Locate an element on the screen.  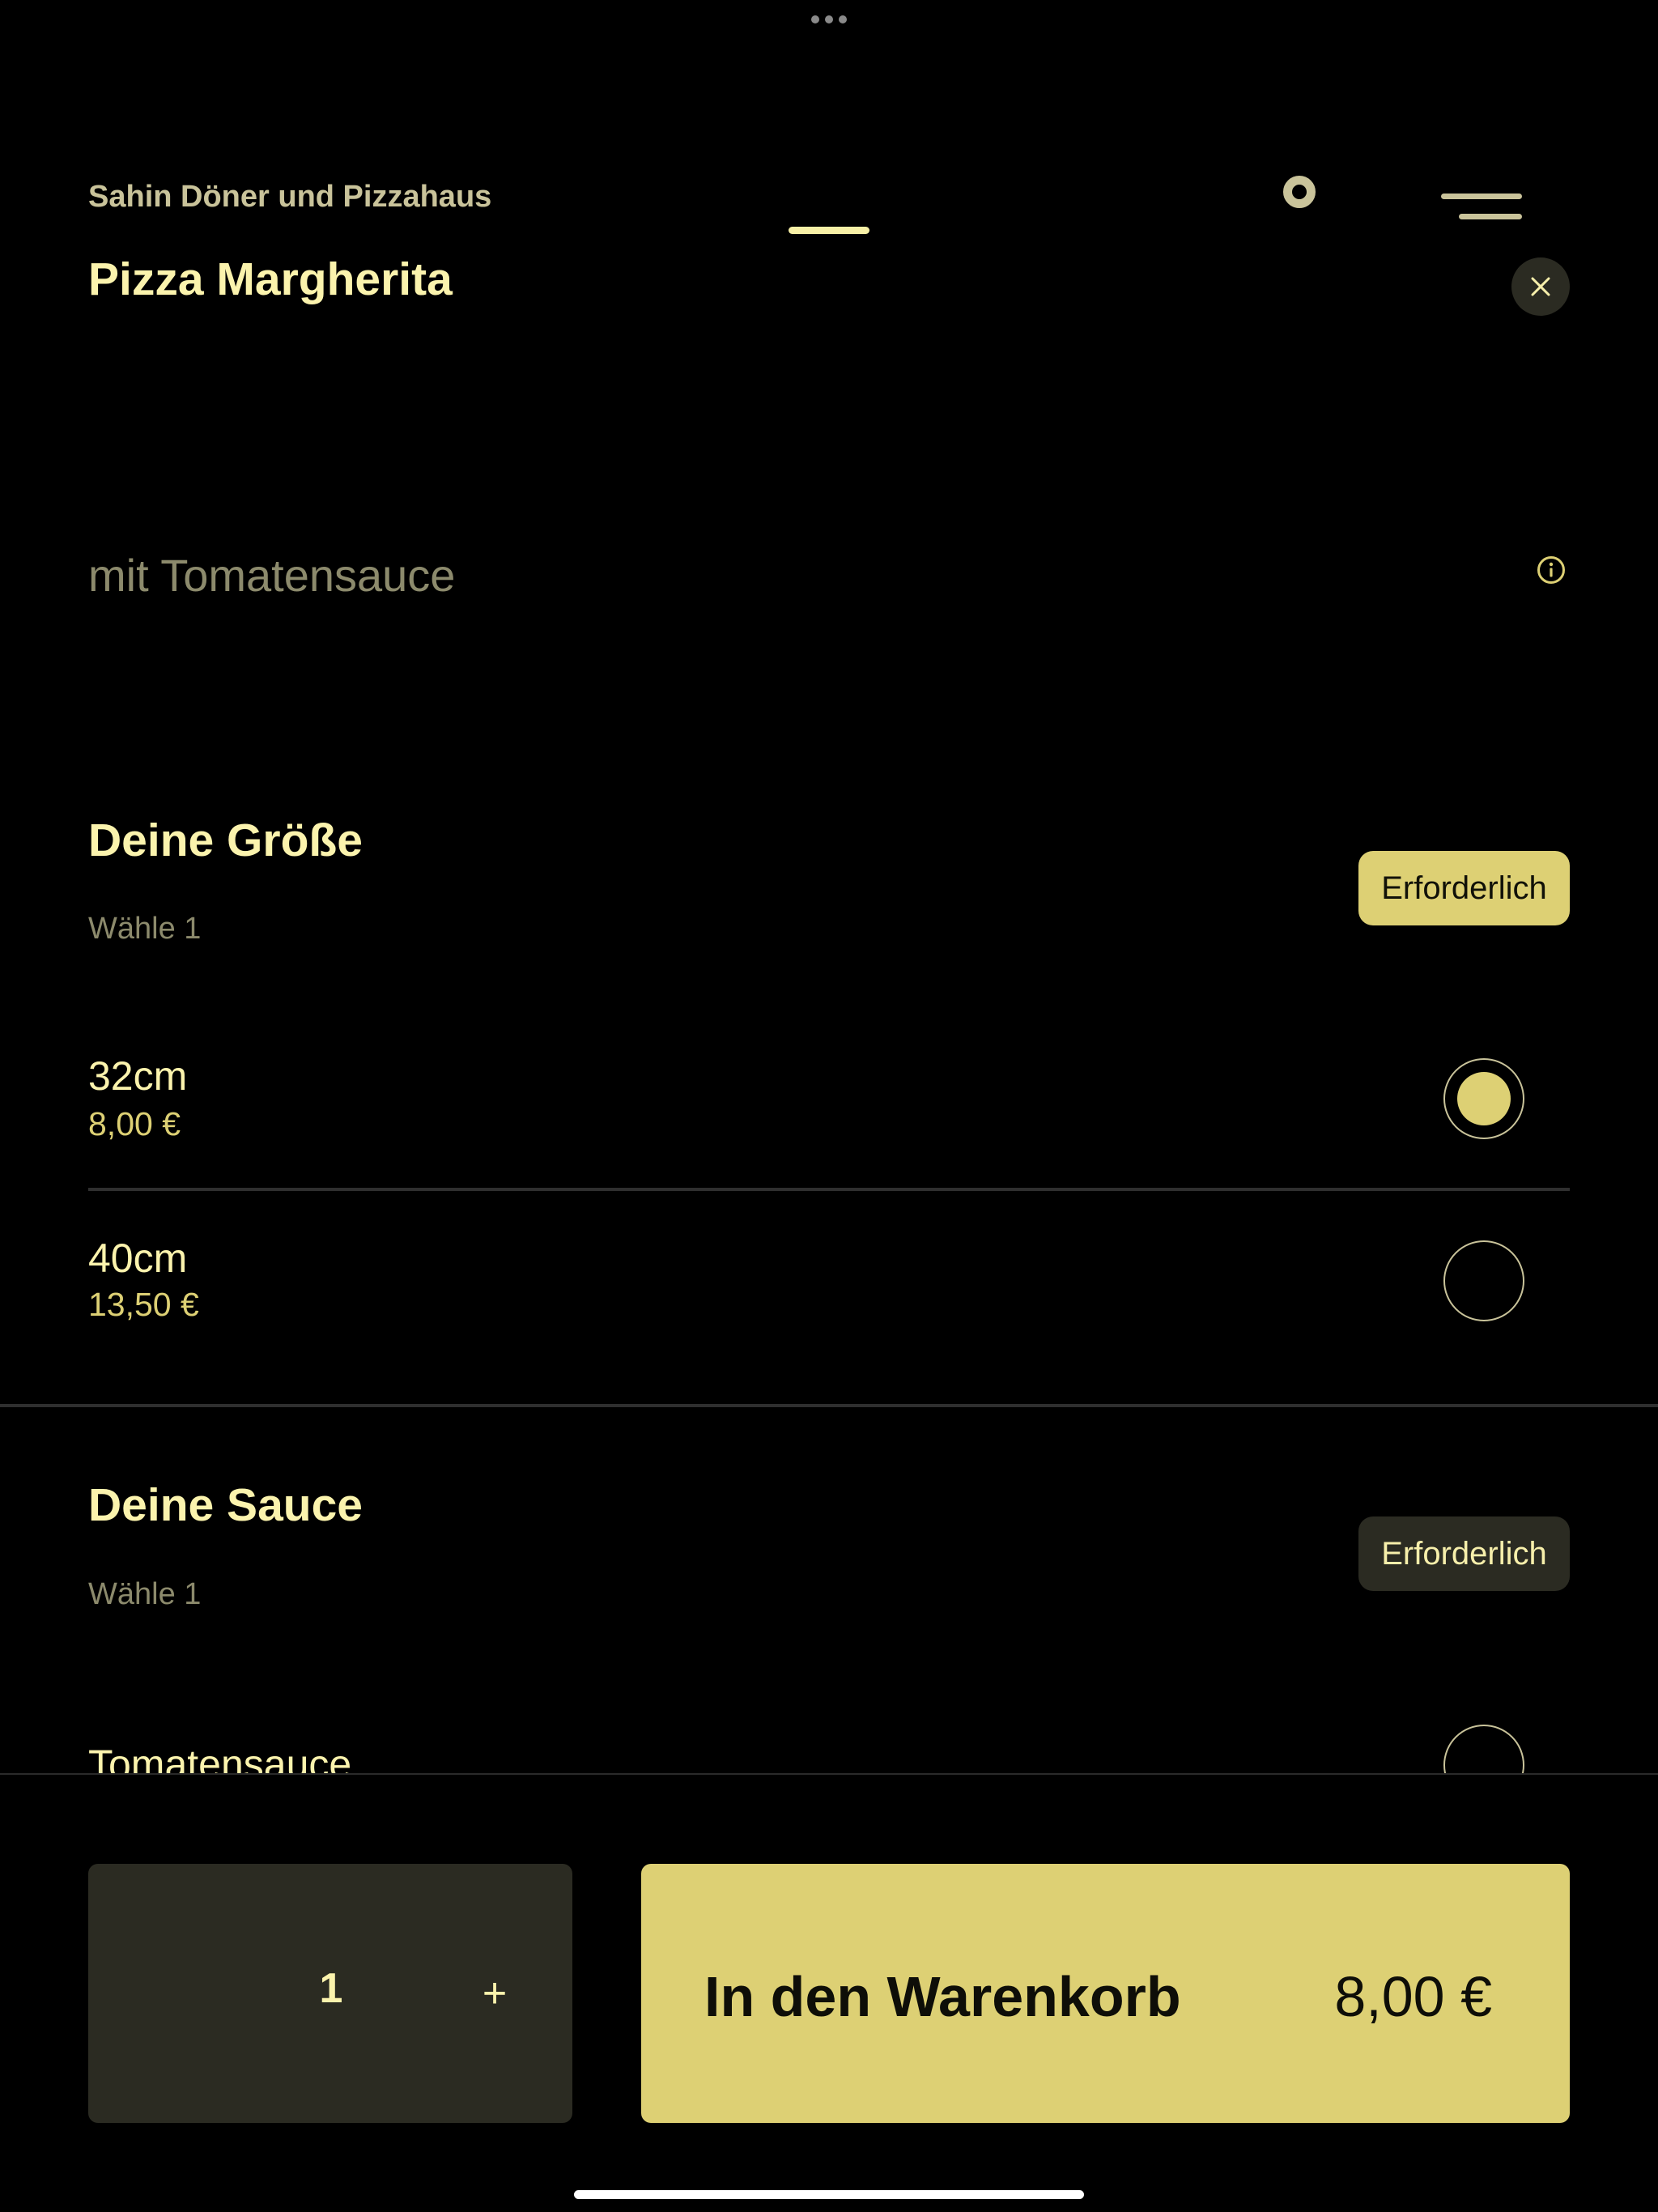
option-label: 40cm is located at coordinates (138, 1259).